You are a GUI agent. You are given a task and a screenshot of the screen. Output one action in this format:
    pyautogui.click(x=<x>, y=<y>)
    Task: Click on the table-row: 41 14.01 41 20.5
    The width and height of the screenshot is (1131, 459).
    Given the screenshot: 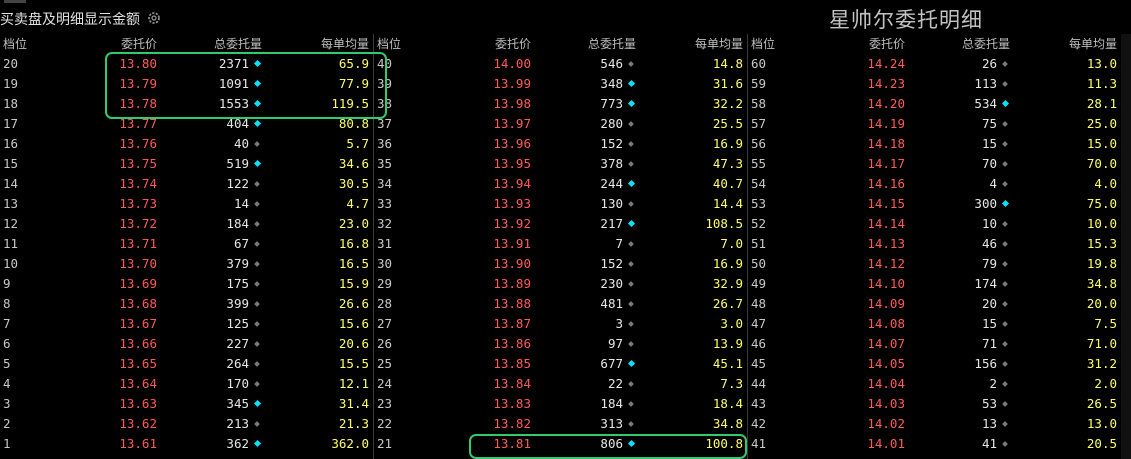 What is the action you would take?
    pyautogui.click(x=935, y=444)
    